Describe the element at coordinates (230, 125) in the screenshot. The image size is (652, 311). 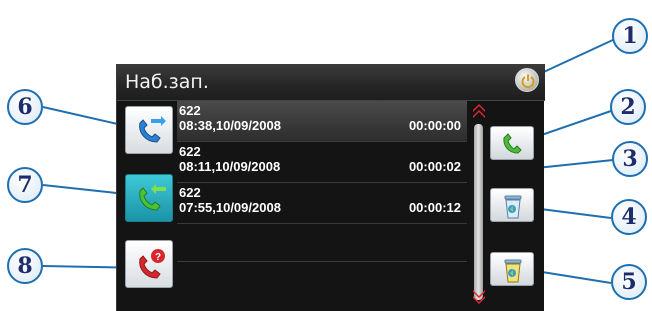
I see `call-datetime: 08:38,10/09/2008` at that location.